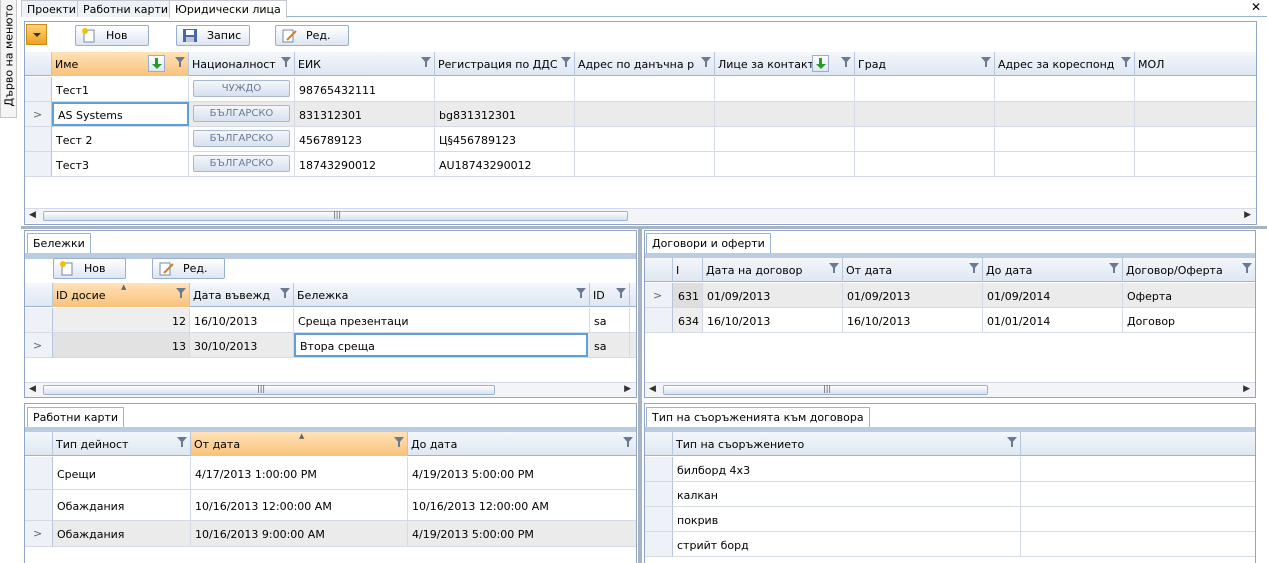 The height and width of the screenshot is (563, 1267). Describe the element at coordinates (1053, 320) in the screenshot. I see `cell-to-date: 01/01/2014` at that location.